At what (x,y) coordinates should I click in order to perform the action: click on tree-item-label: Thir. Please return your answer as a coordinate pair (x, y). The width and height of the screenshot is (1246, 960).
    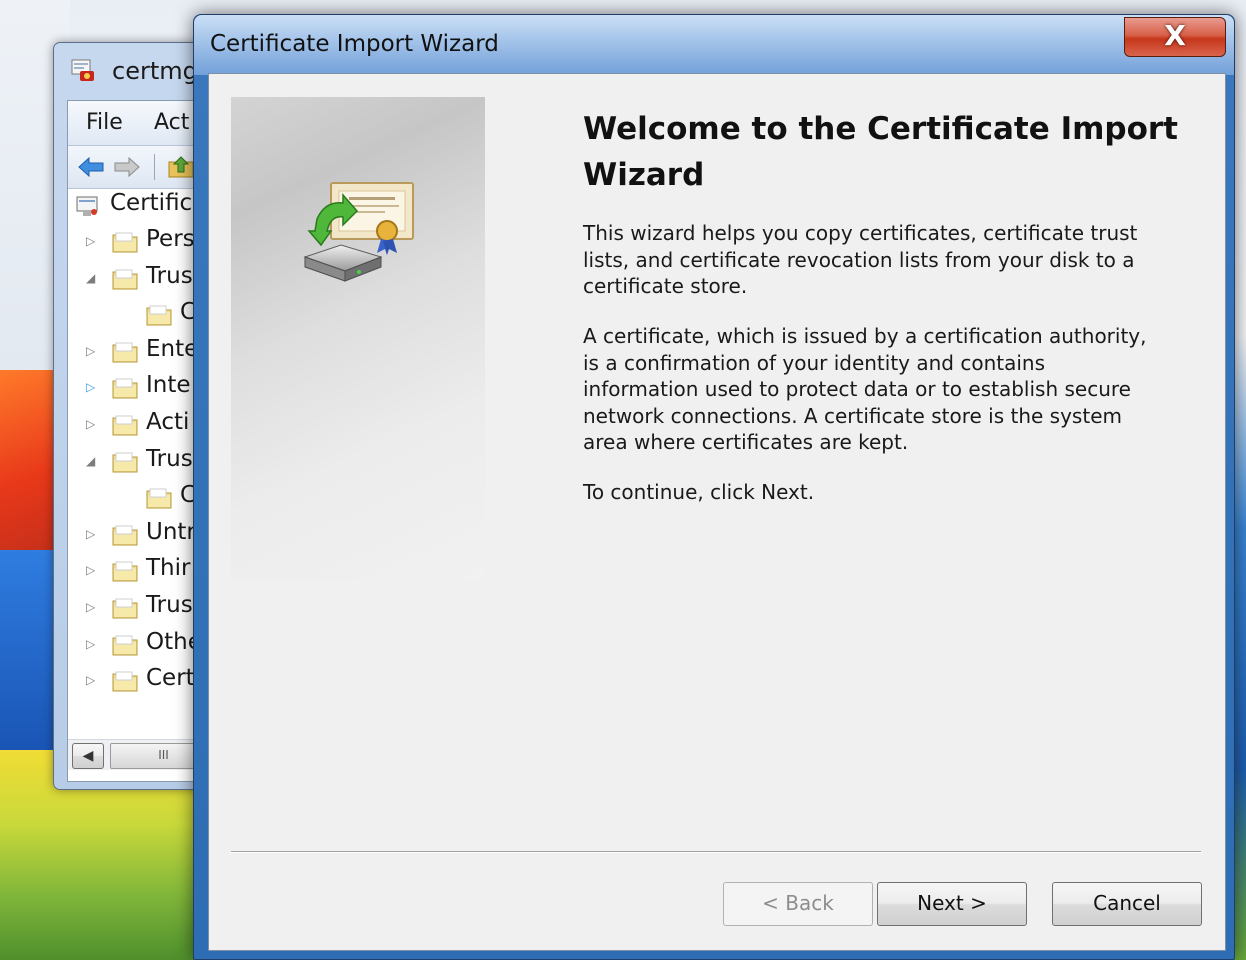
    Looking at the image, I should click on (168, 568).